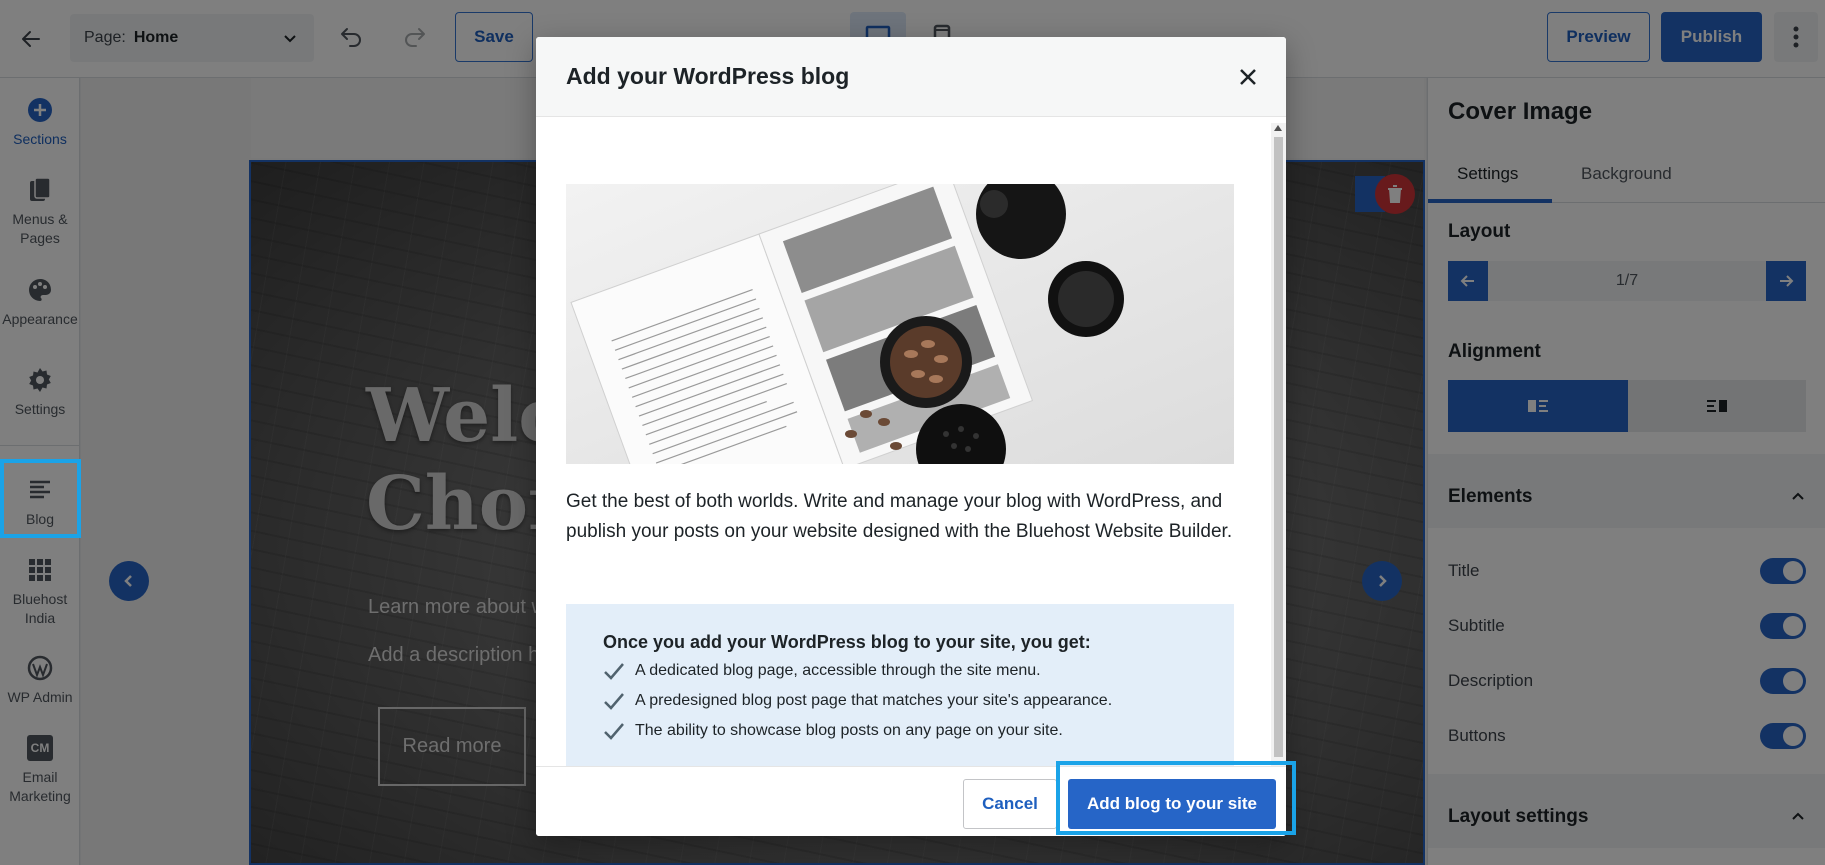  Describe the element at coordinates (1176, 798) in the screenshot. I see `add-blog-highlight-frame` at that location.